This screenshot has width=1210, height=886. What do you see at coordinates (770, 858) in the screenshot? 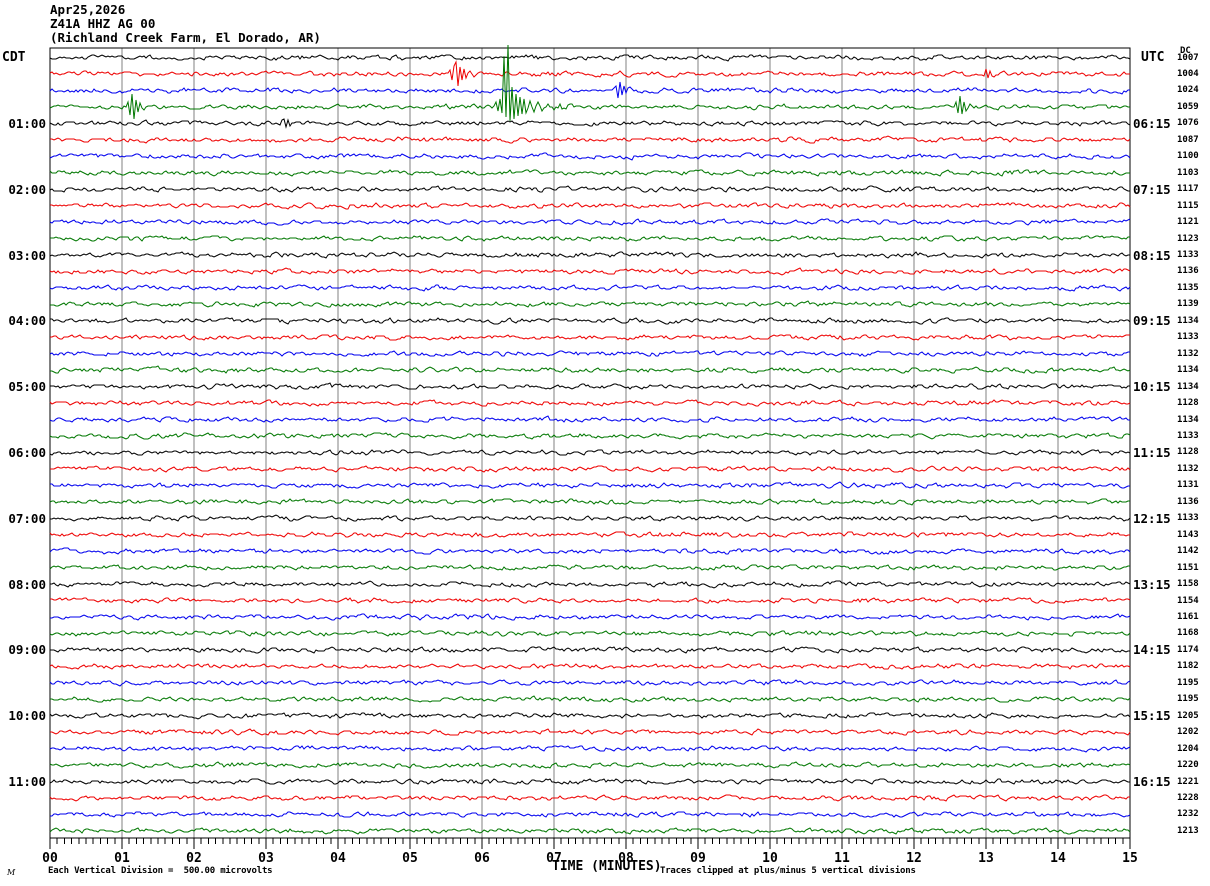
I see `x-tick-label: 10` at bounding box center [770, 858].